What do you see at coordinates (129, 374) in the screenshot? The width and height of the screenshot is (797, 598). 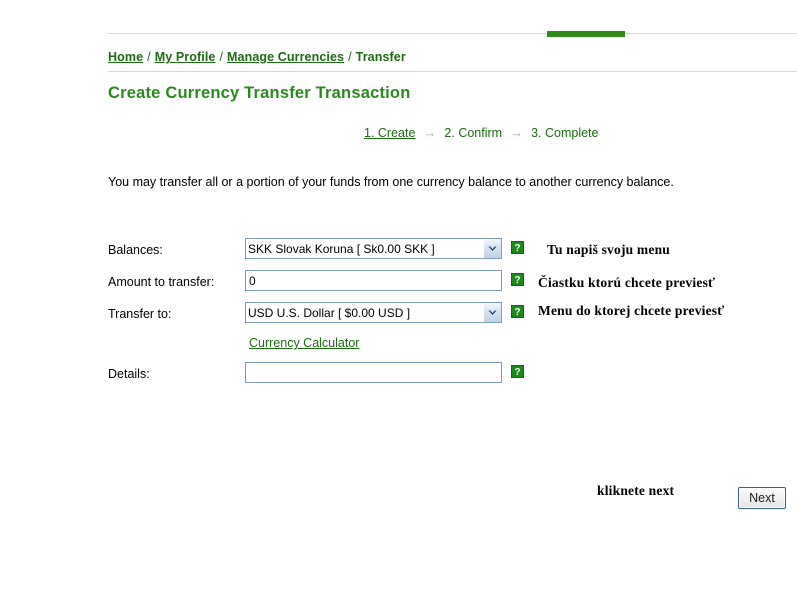 I see `details-label: Details:` at bounding box center [129, 374].